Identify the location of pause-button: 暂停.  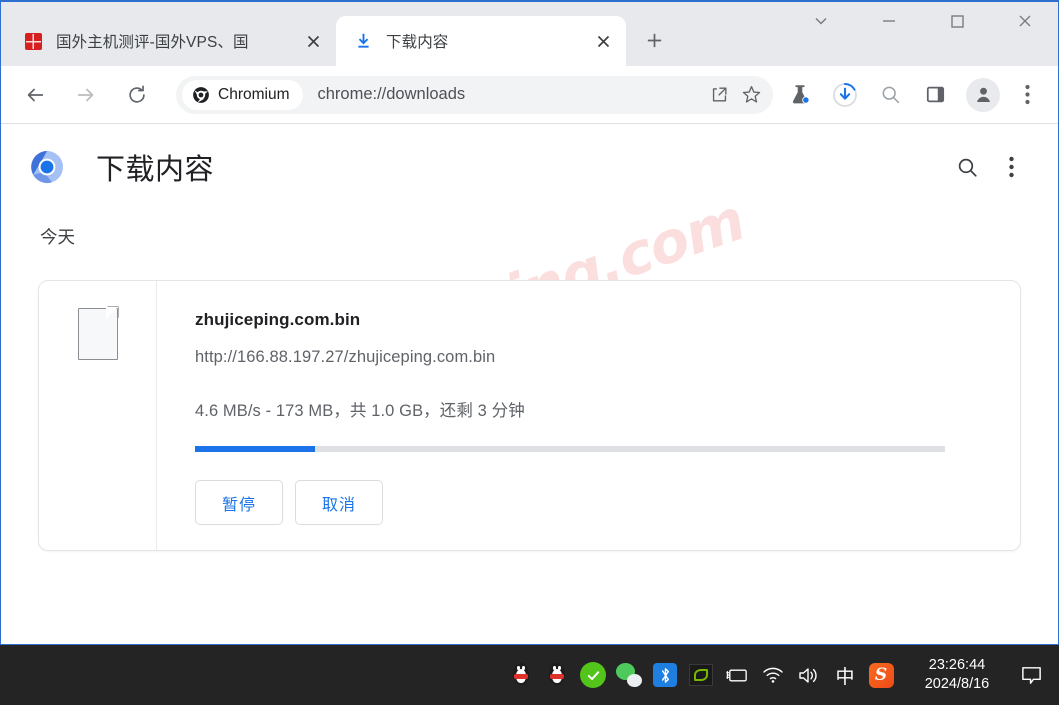
(239, 502).